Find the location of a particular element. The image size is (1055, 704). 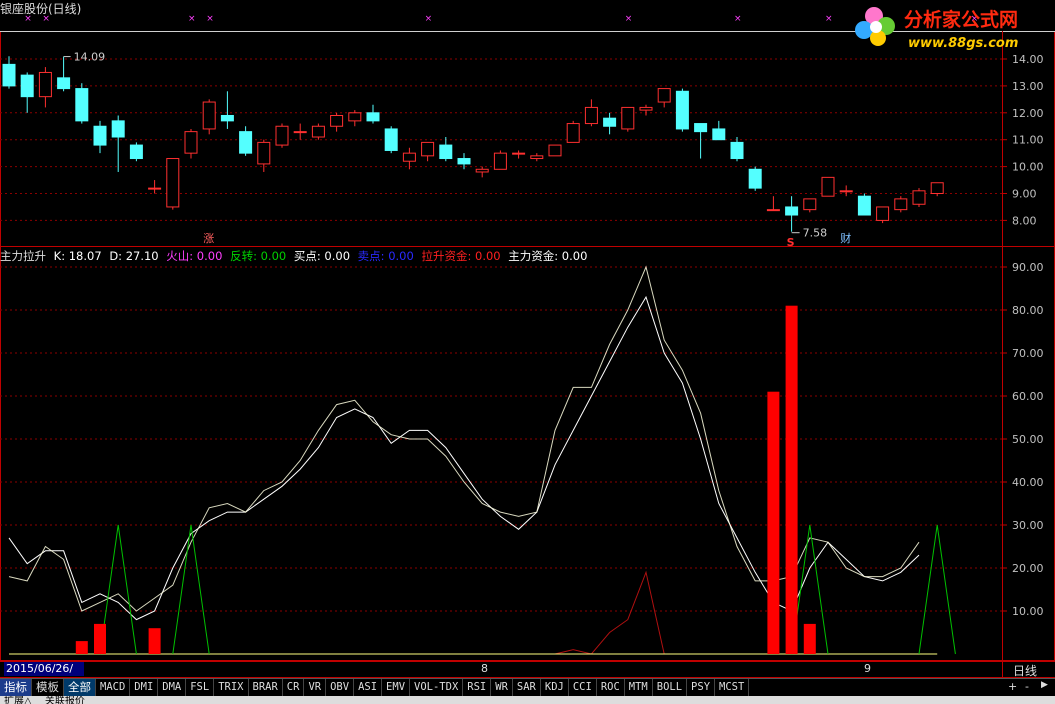

tab-mtm: MTM is located at coordinates (639, 687).